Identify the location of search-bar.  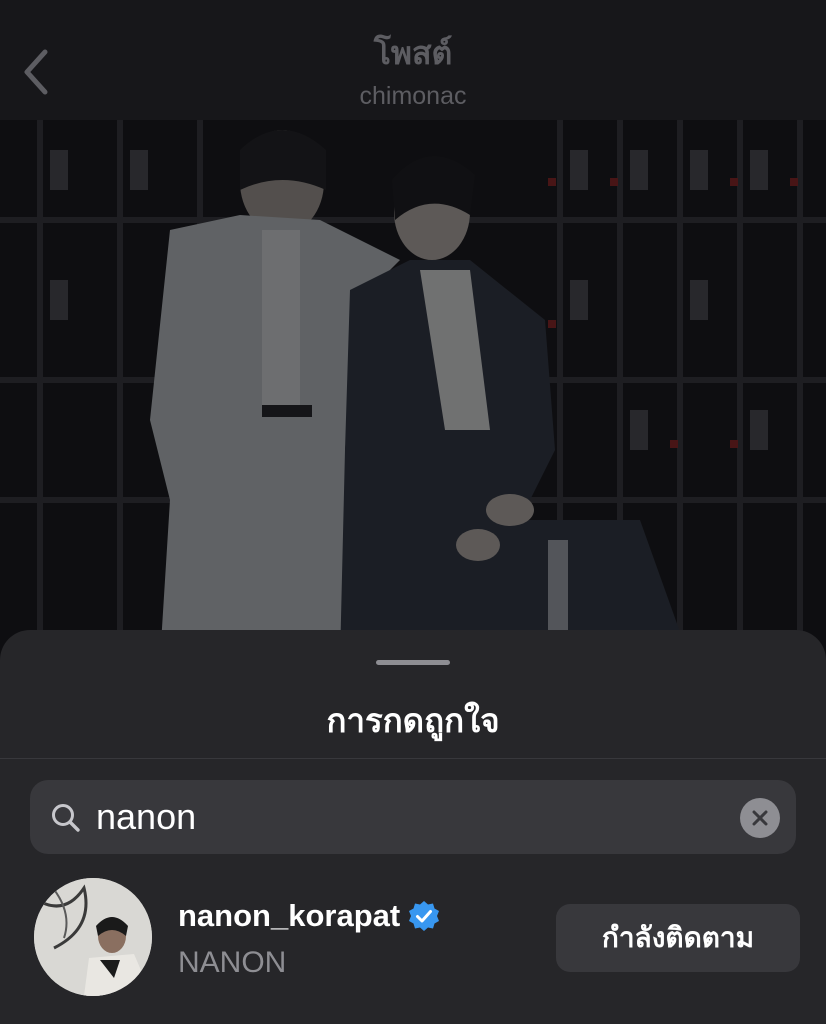
(413, 817).